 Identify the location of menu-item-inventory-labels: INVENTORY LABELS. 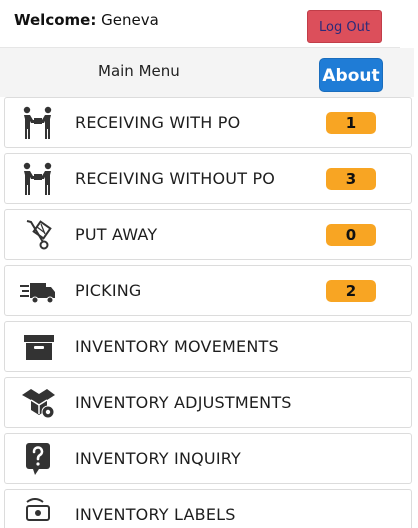
(208, 508).